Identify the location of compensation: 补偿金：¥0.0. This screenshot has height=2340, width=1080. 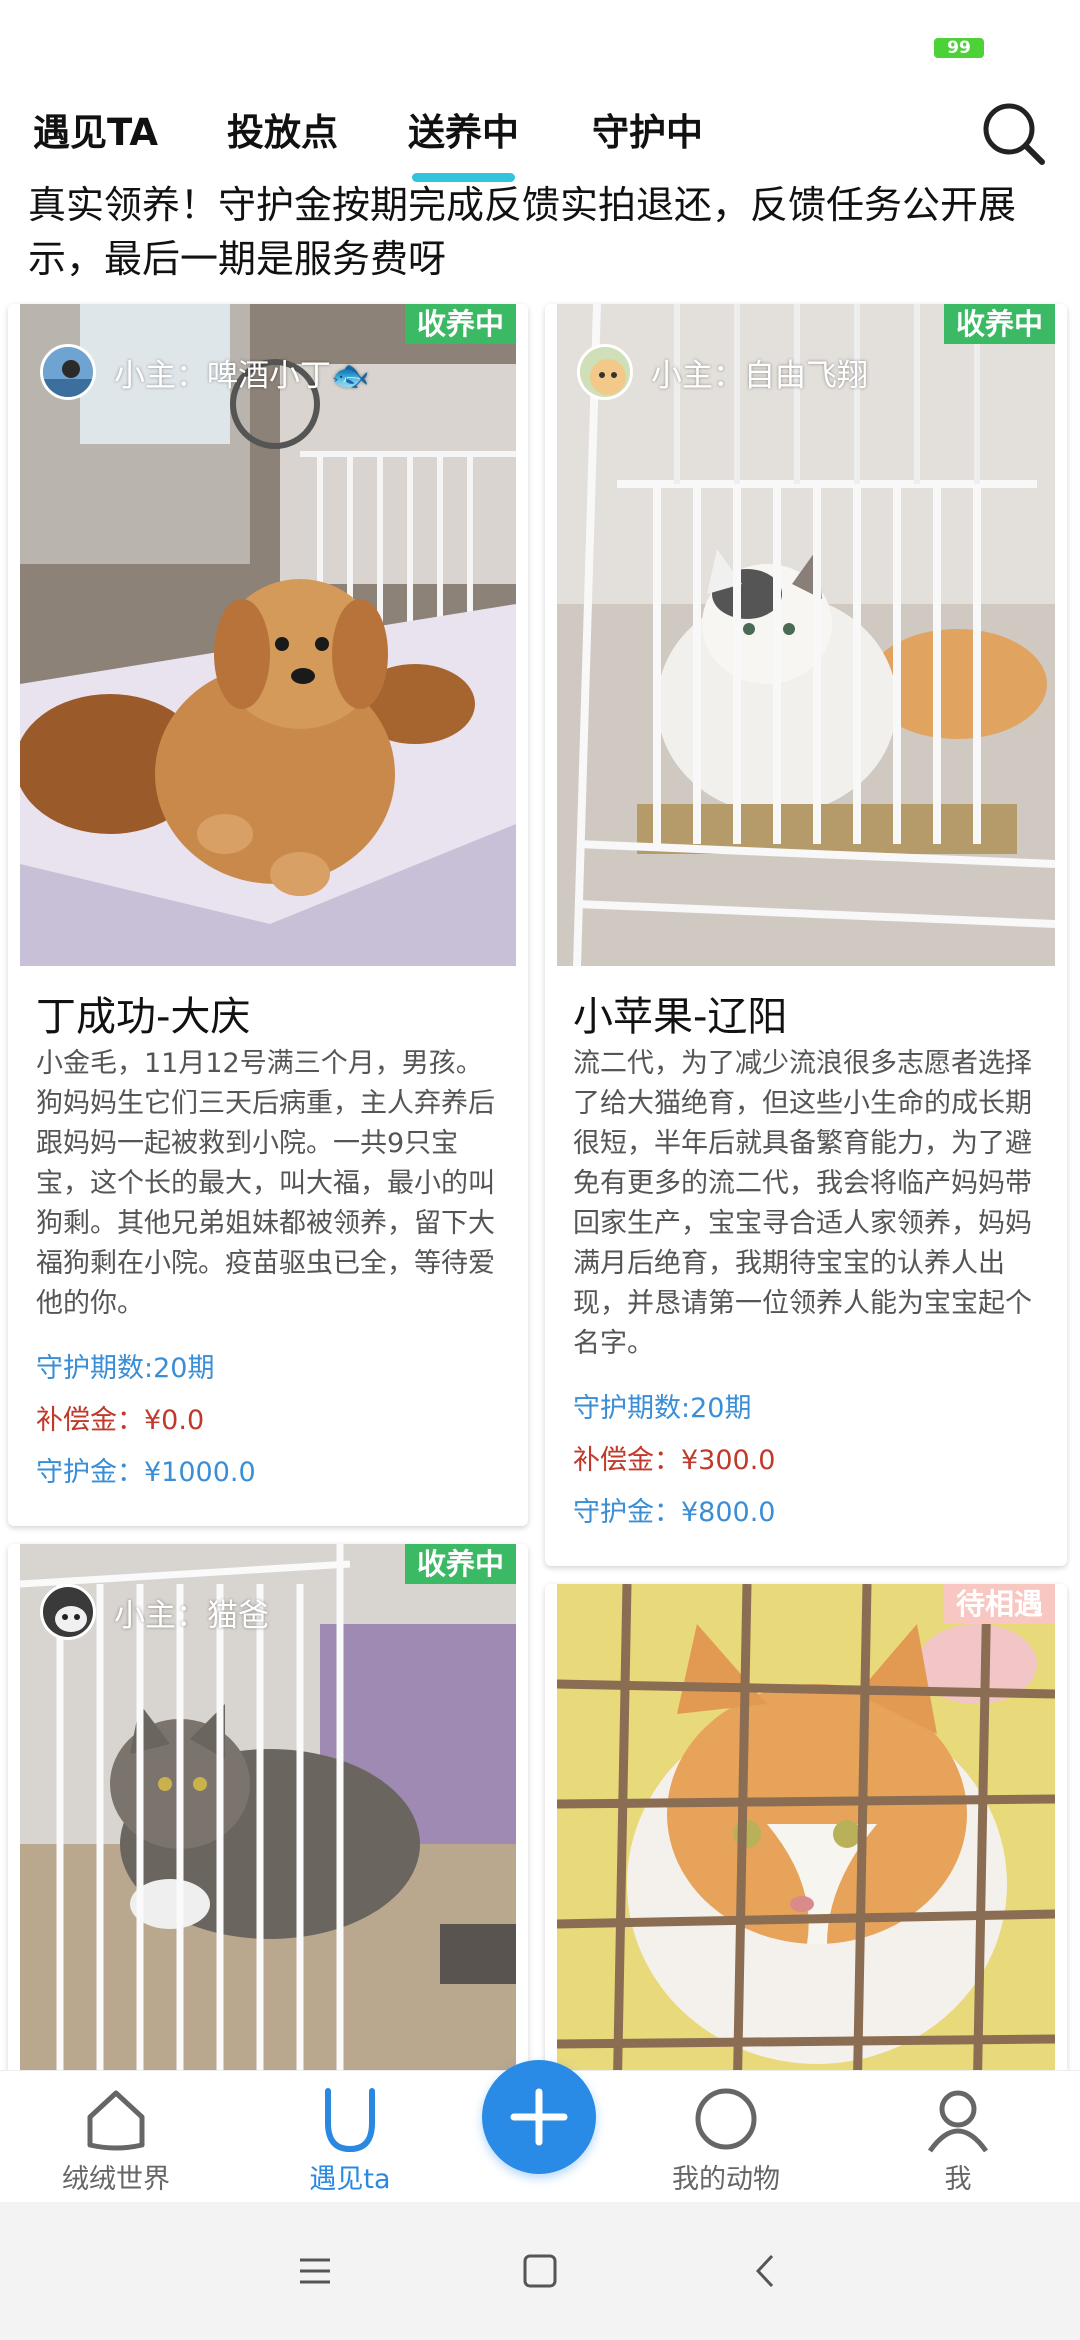
(120, 1420).